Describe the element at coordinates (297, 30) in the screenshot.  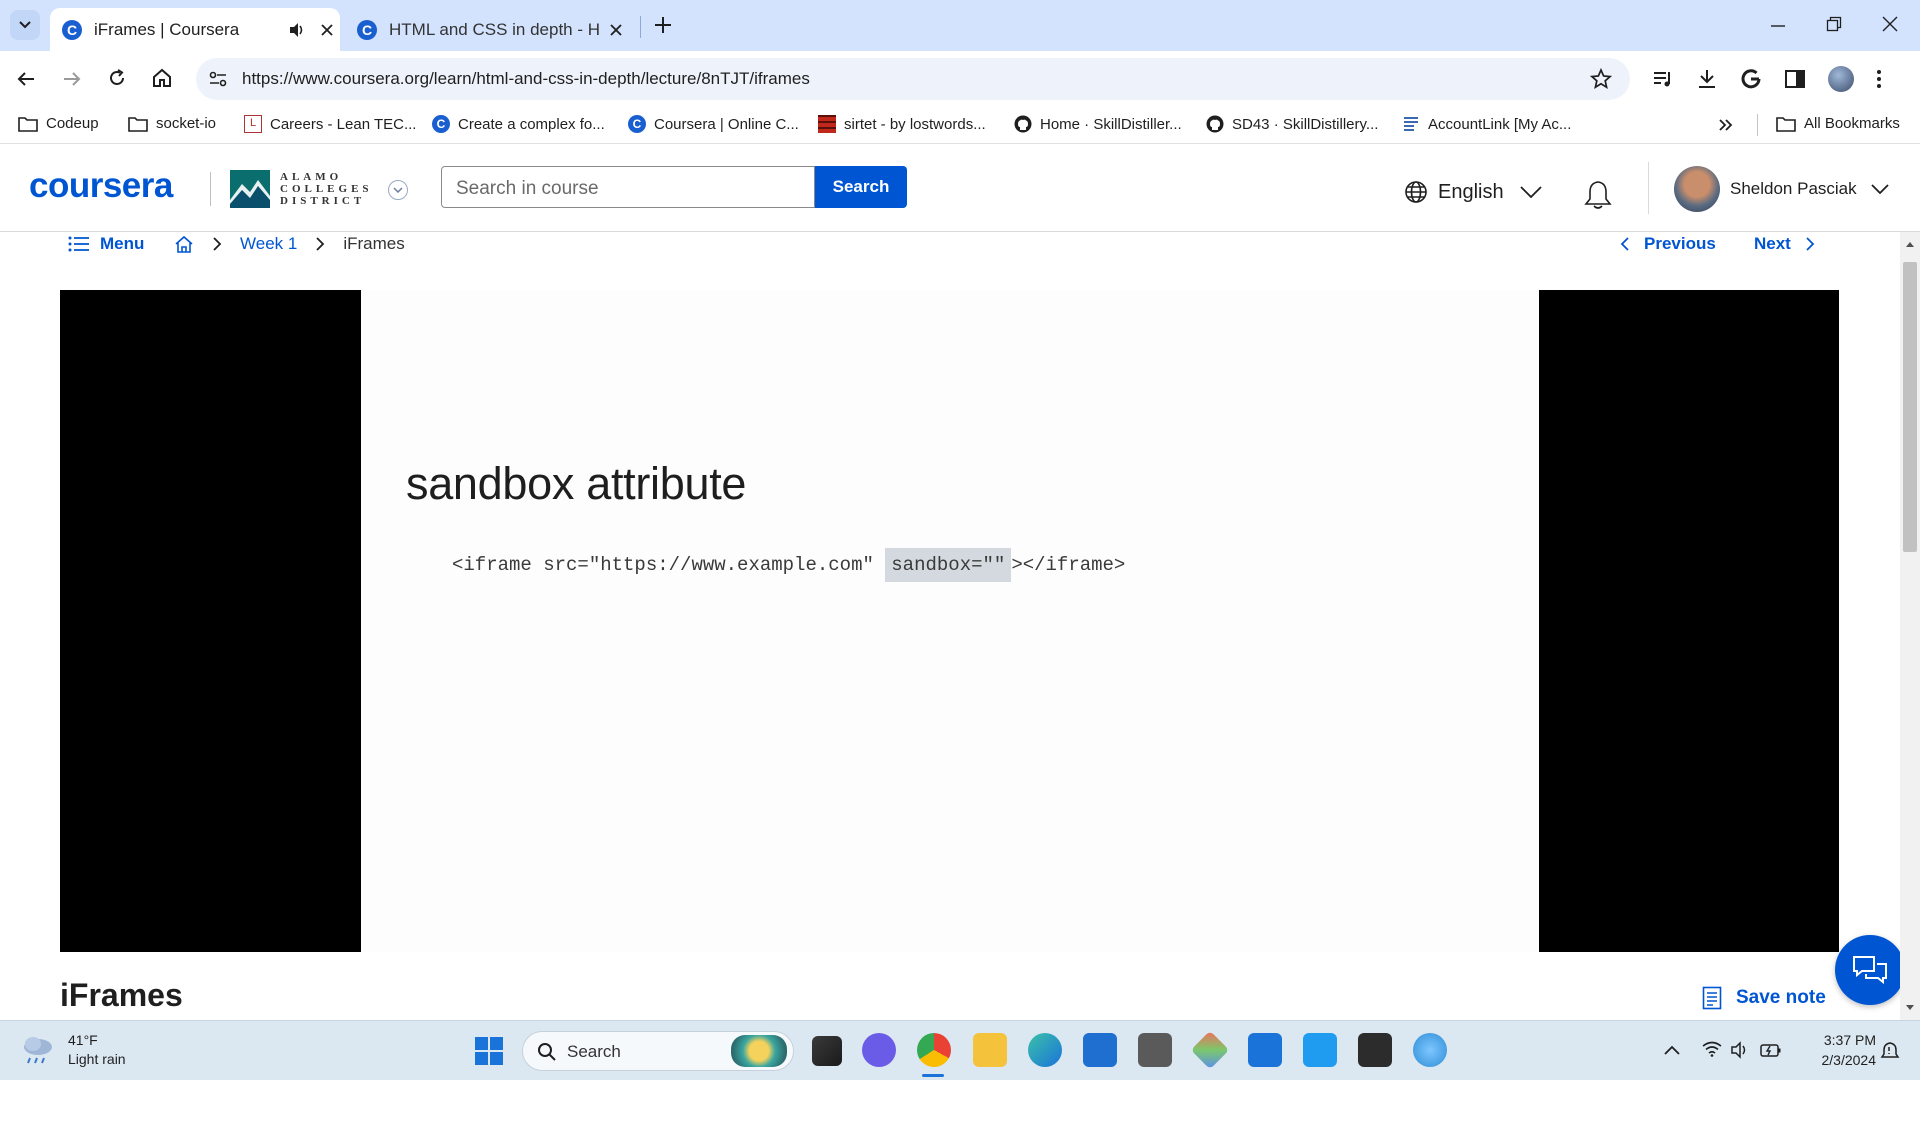
I see `speaker-icon` at that location.